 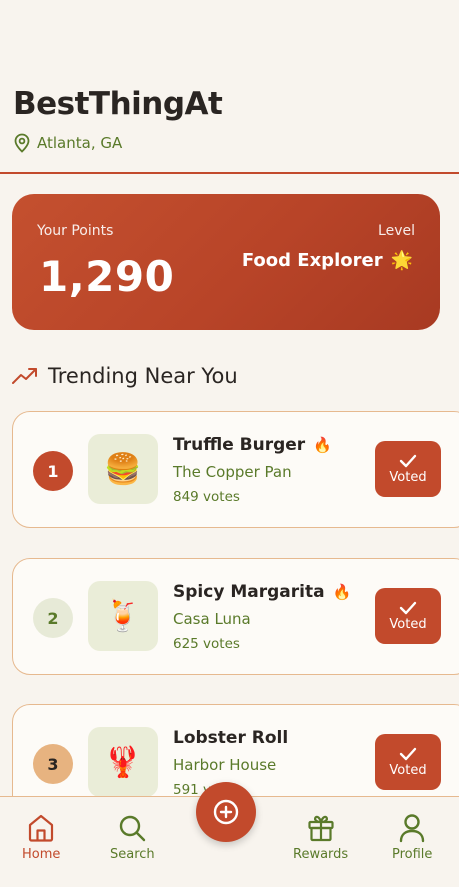 I want to click on home-icon, so click(x=41, y=828).